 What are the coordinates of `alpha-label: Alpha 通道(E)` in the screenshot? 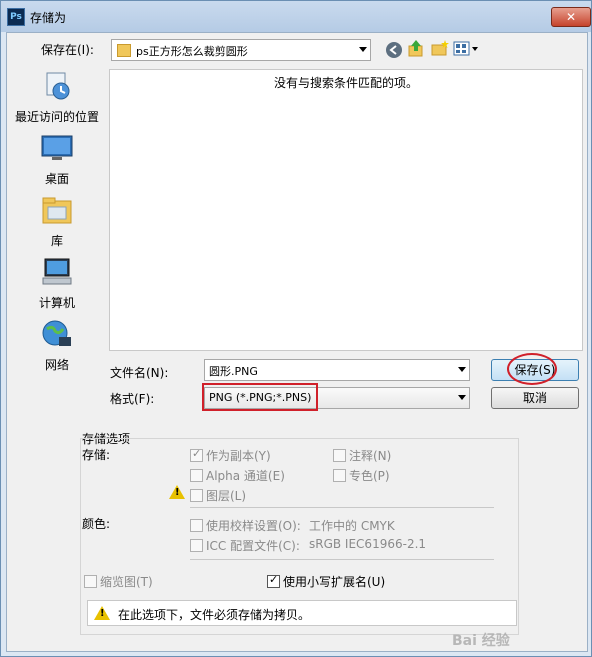 It's located at (245, 476).